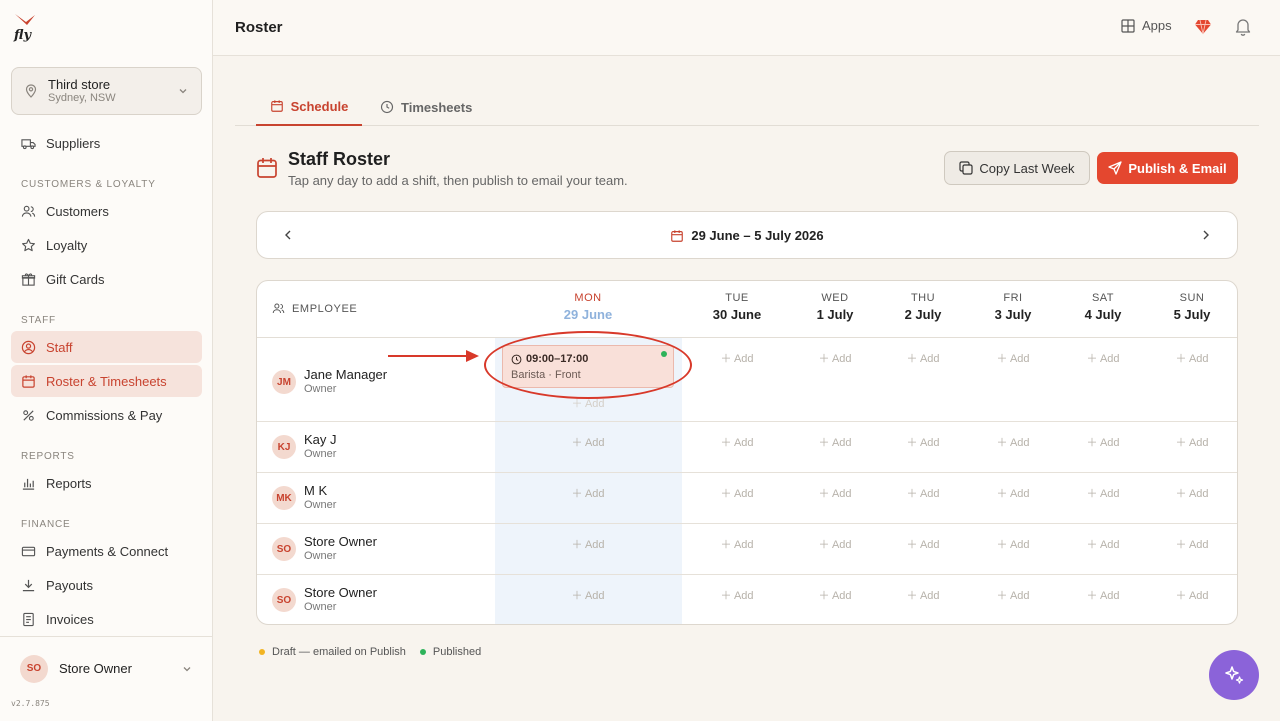  I want to click on sidebar-item-reports: Reports, so click(106, 483).